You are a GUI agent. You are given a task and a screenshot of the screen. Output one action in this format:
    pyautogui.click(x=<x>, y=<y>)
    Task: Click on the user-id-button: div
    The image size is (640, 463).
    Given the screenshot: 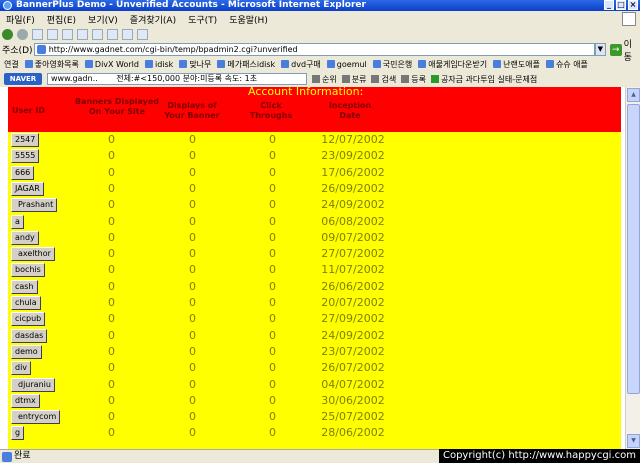 What is the action you would take?
    pyautogui.click(x=21, y=368)
    